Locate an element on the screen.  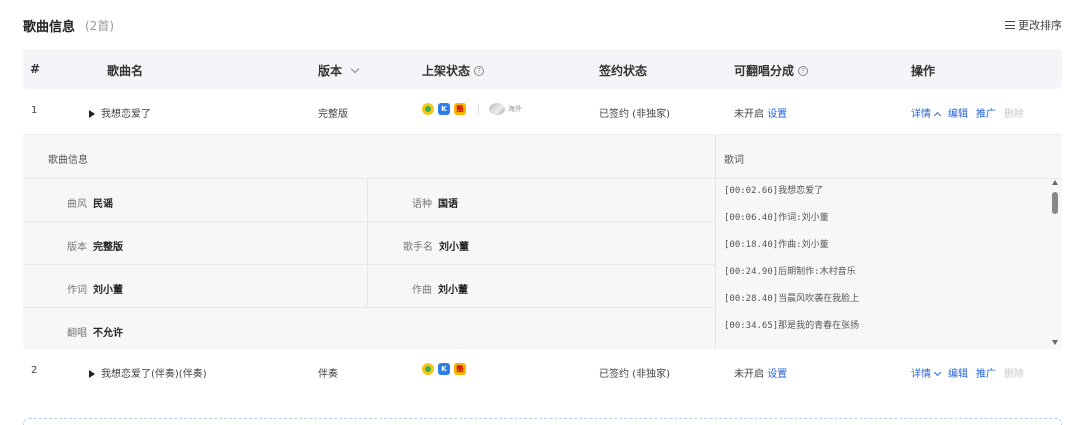
overseas-label: 海外 is located at coordinates (515, 109).